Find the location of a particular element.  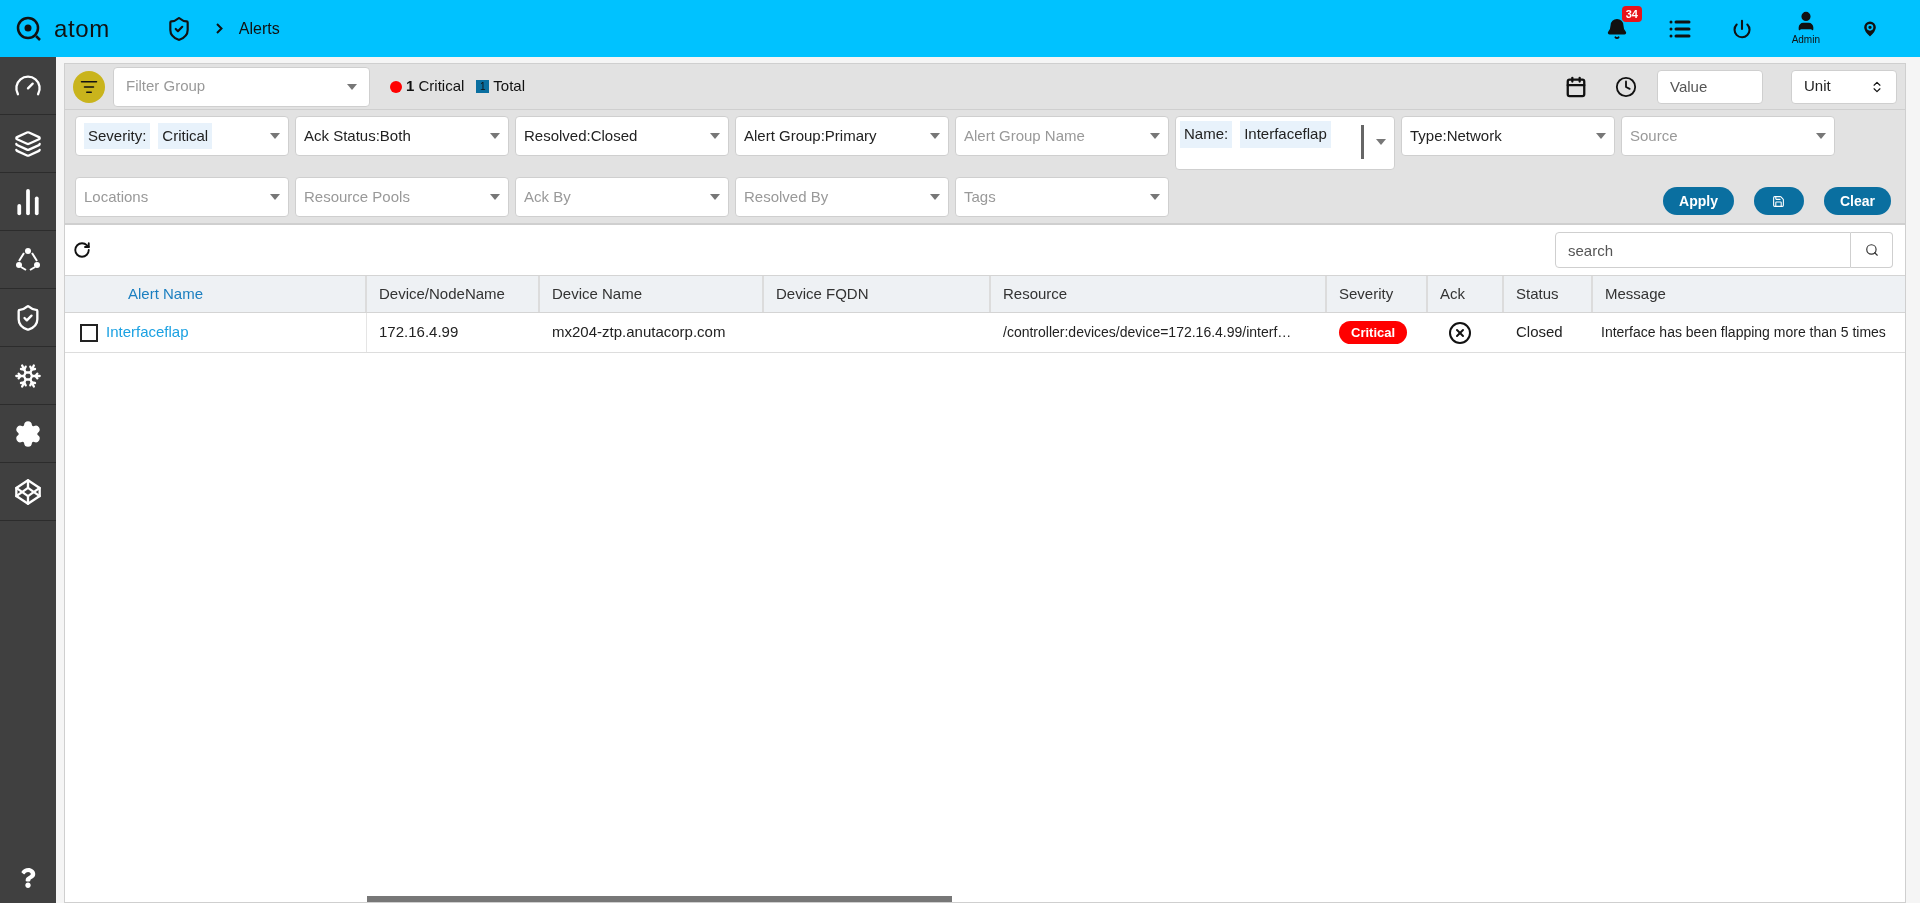

search-button is located at coordinates (1872, 250).